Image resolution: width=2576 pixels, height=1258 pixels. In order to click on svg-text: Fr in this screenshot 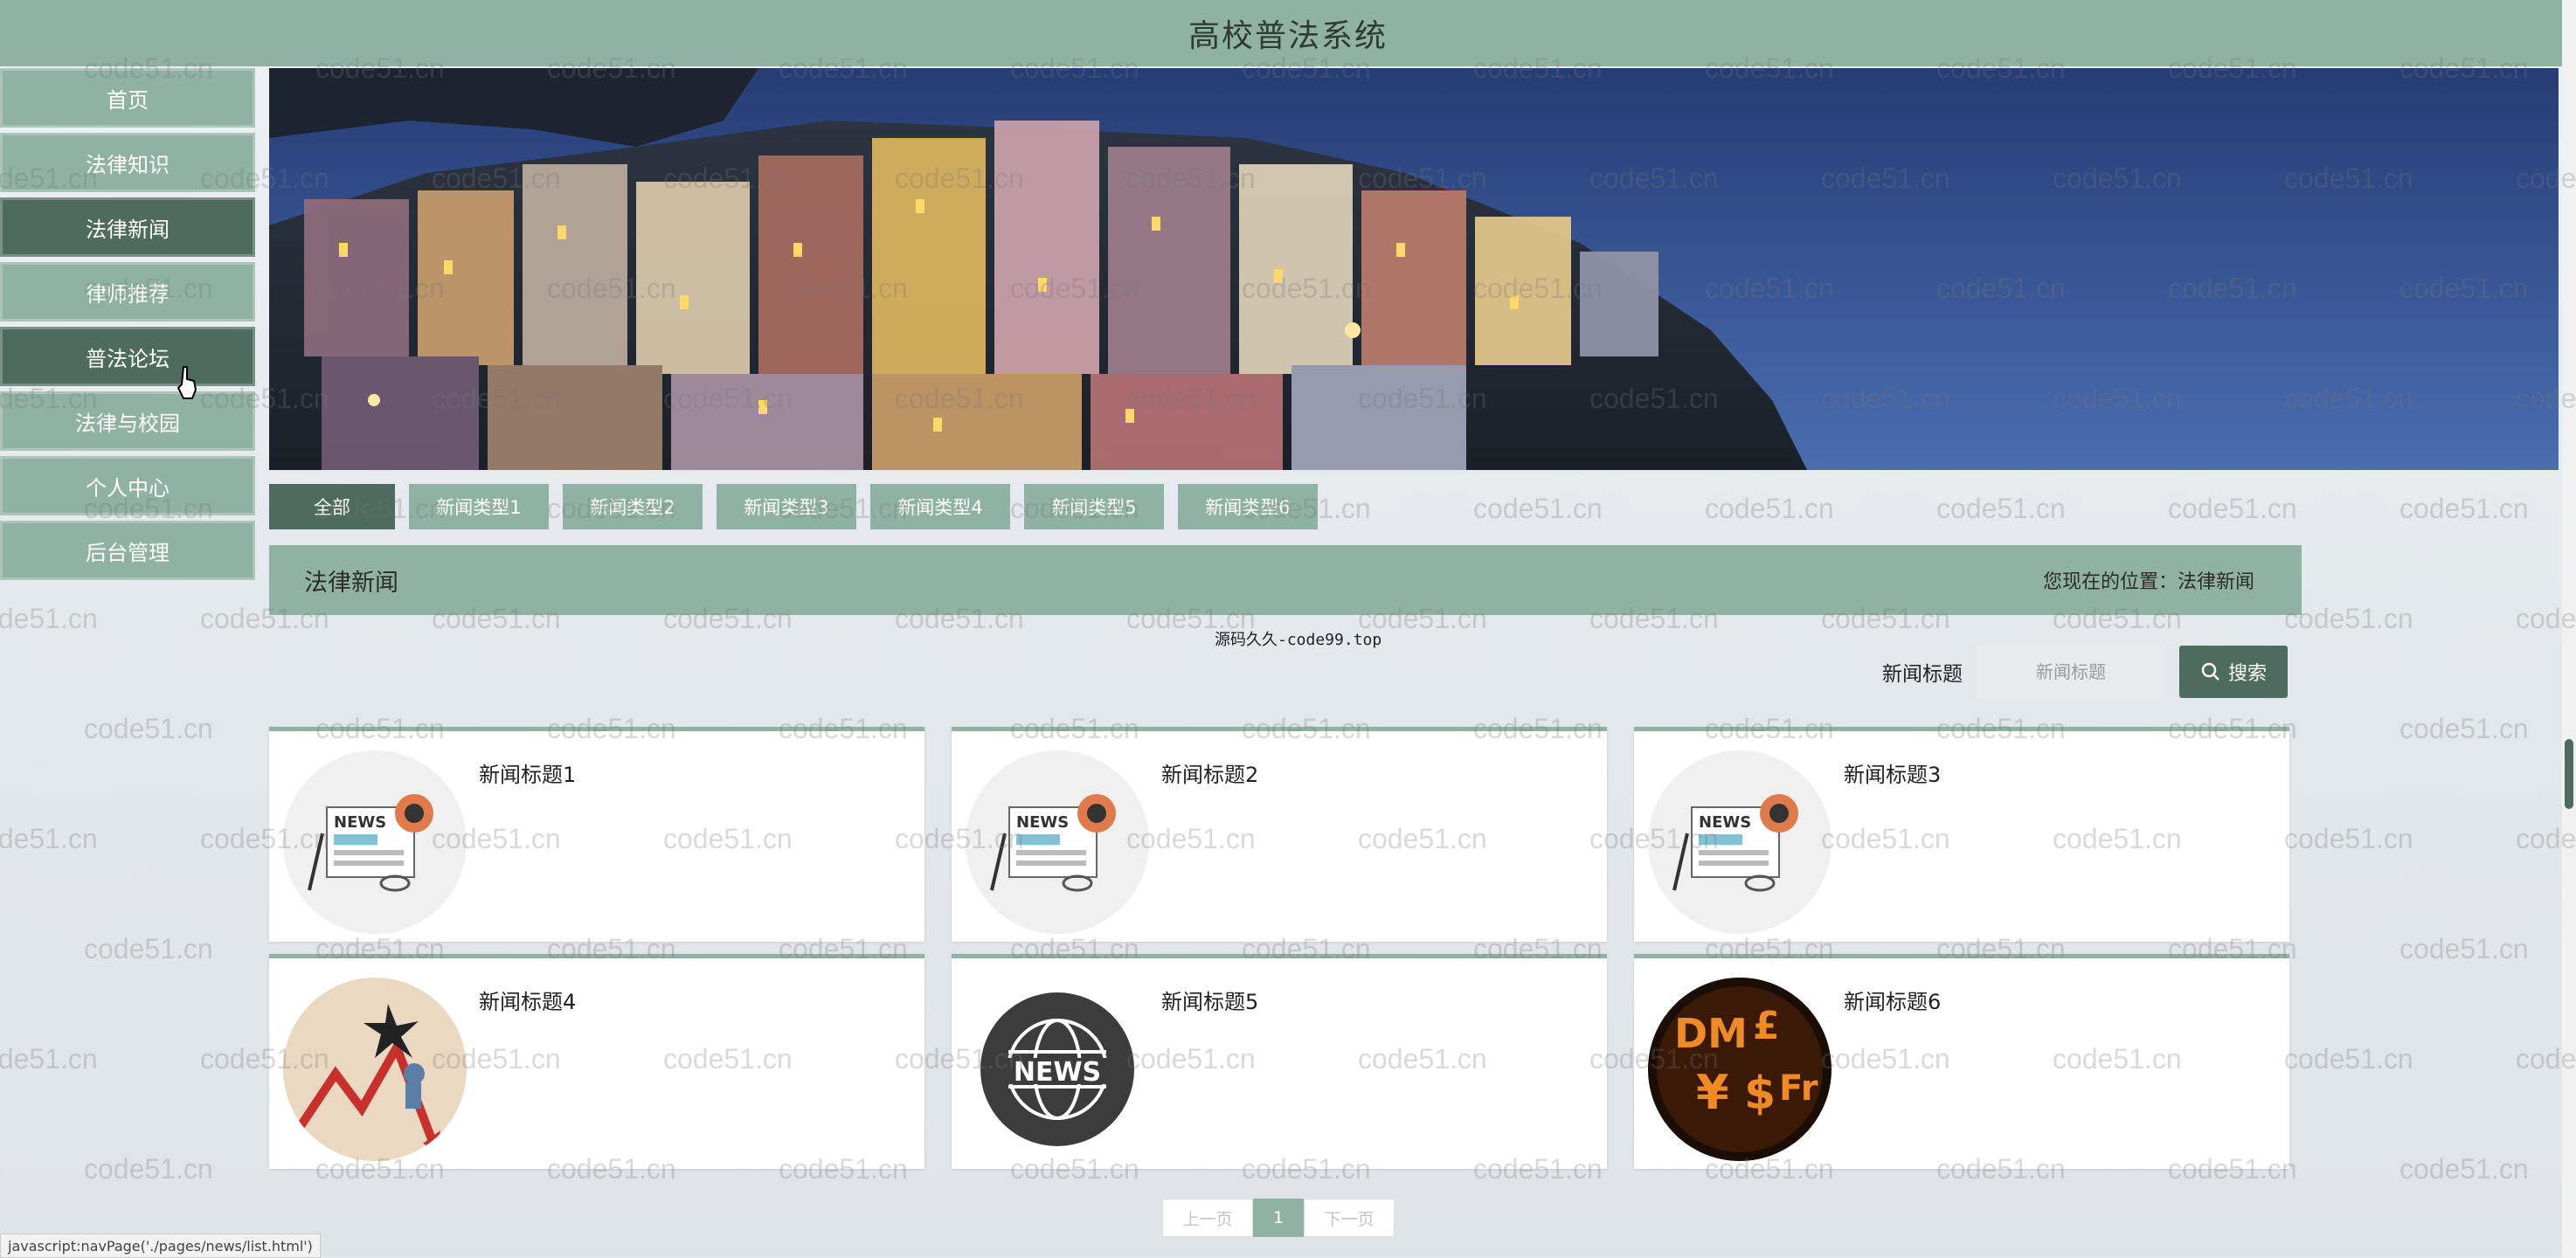, I will do `click(1798, 1088)`.